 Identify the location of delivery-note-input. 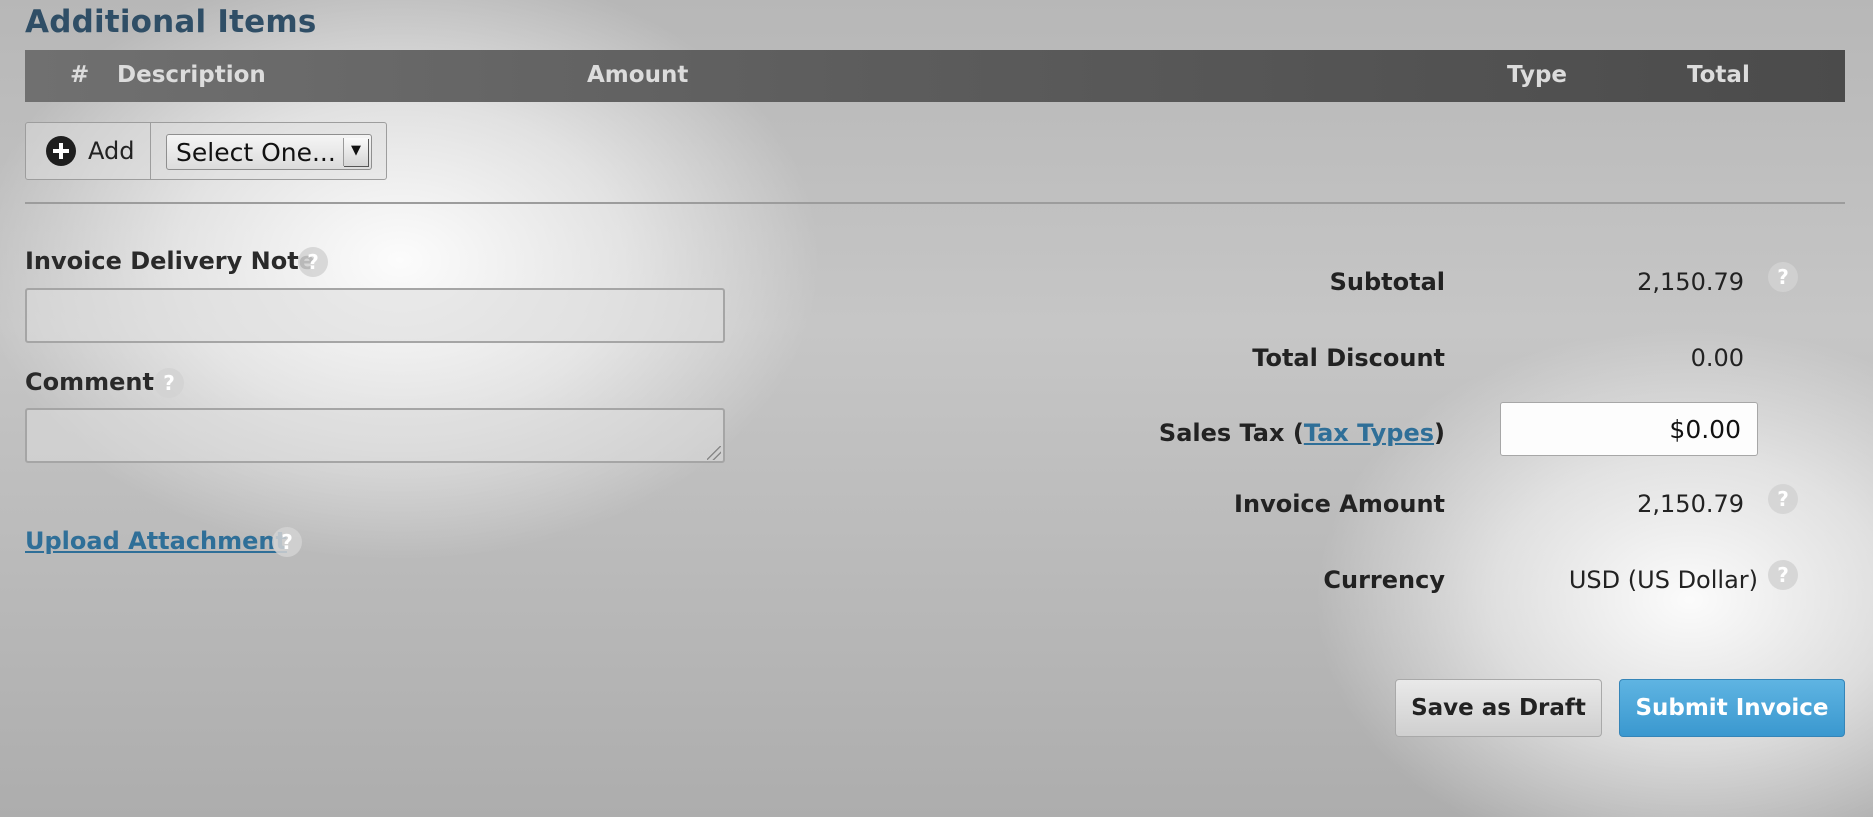
(375, 315).